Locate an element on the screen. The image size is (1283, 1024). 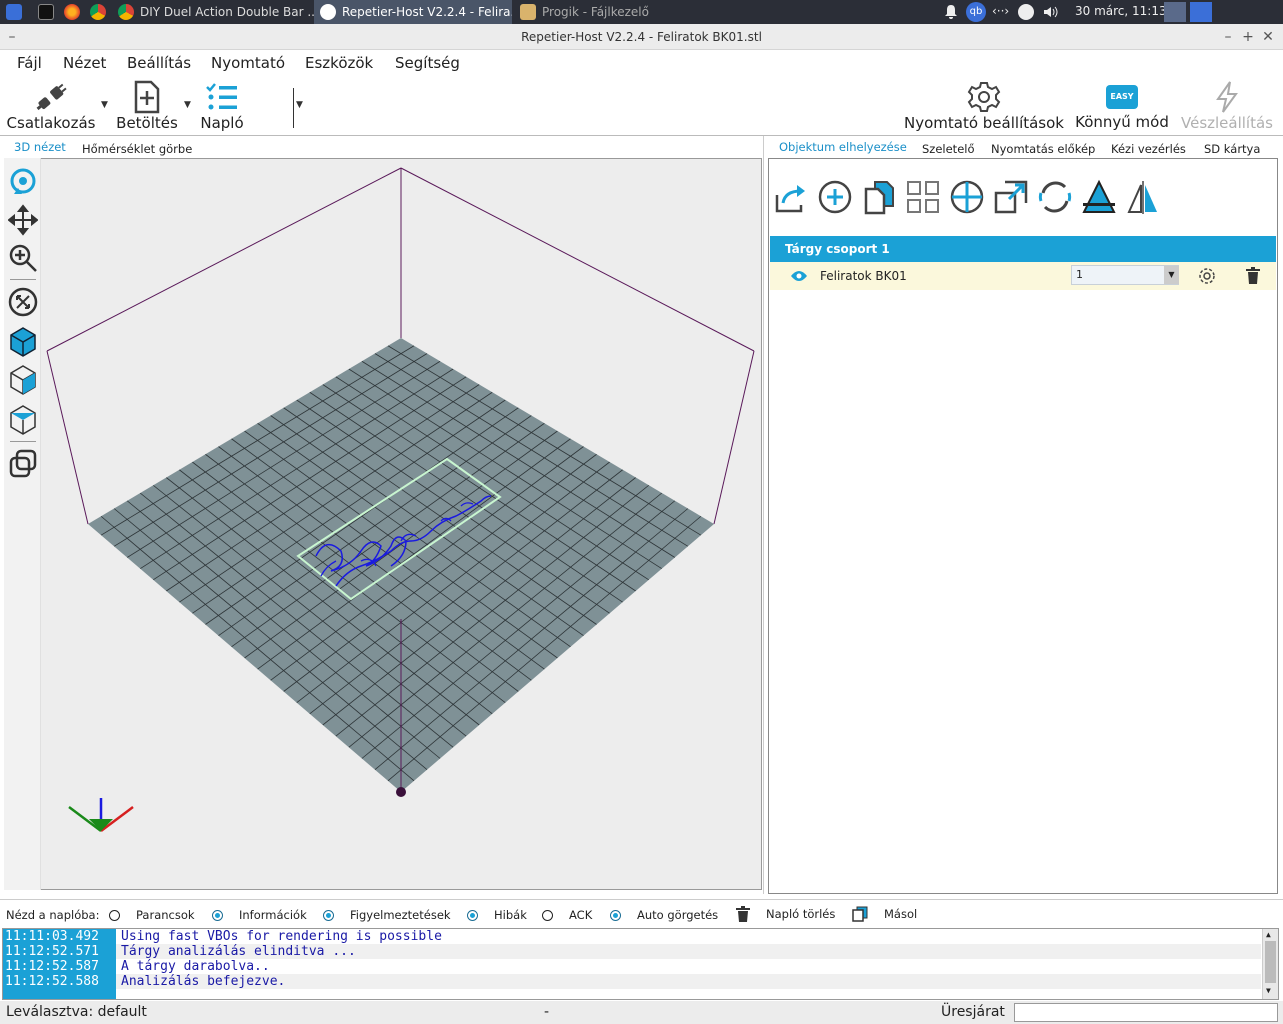
app-menu-button is located at coordinates (13, 12).